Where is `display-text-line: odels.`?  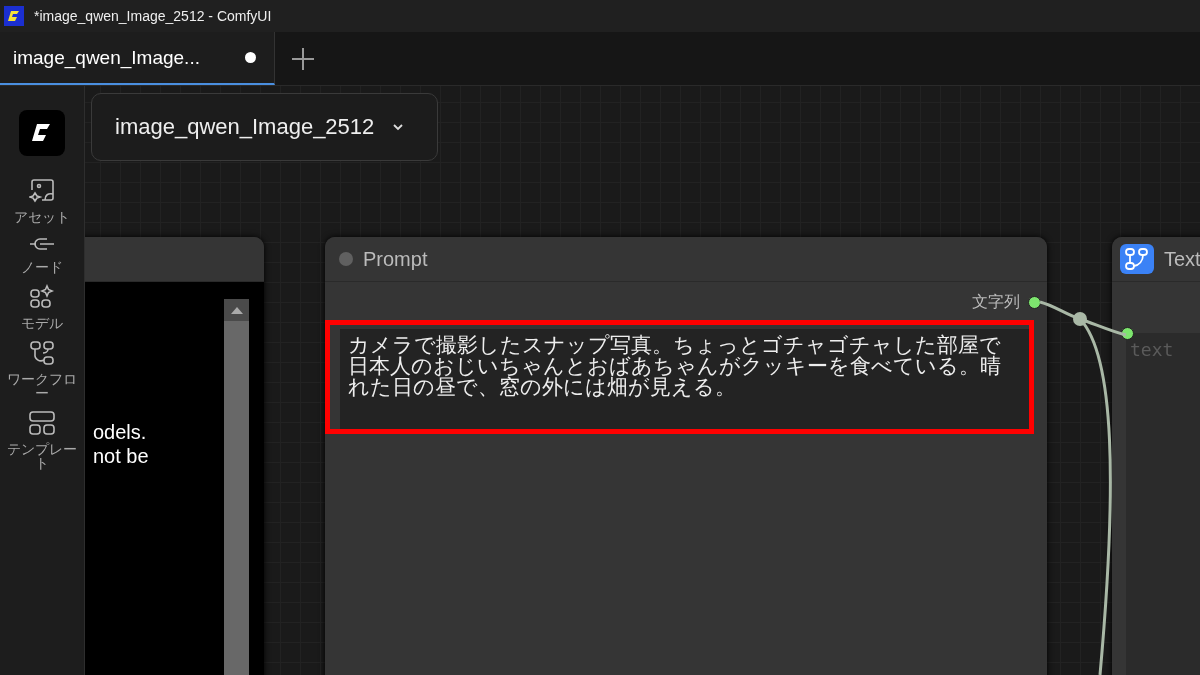 display-text-line: odels. is located at coordinates (120, 432).